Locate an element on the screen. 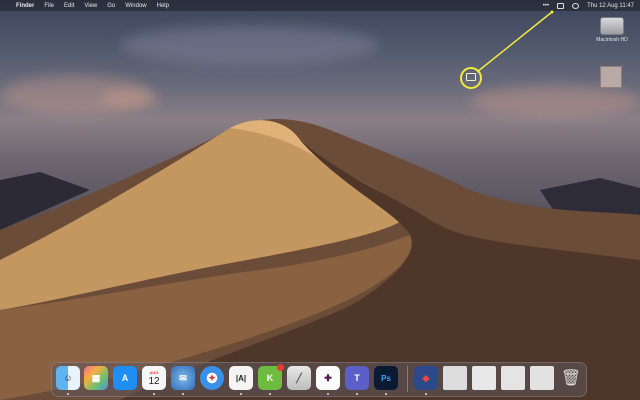 The image size is (640, 400). calendar-day: 12 is located at coordinates (154, 381).